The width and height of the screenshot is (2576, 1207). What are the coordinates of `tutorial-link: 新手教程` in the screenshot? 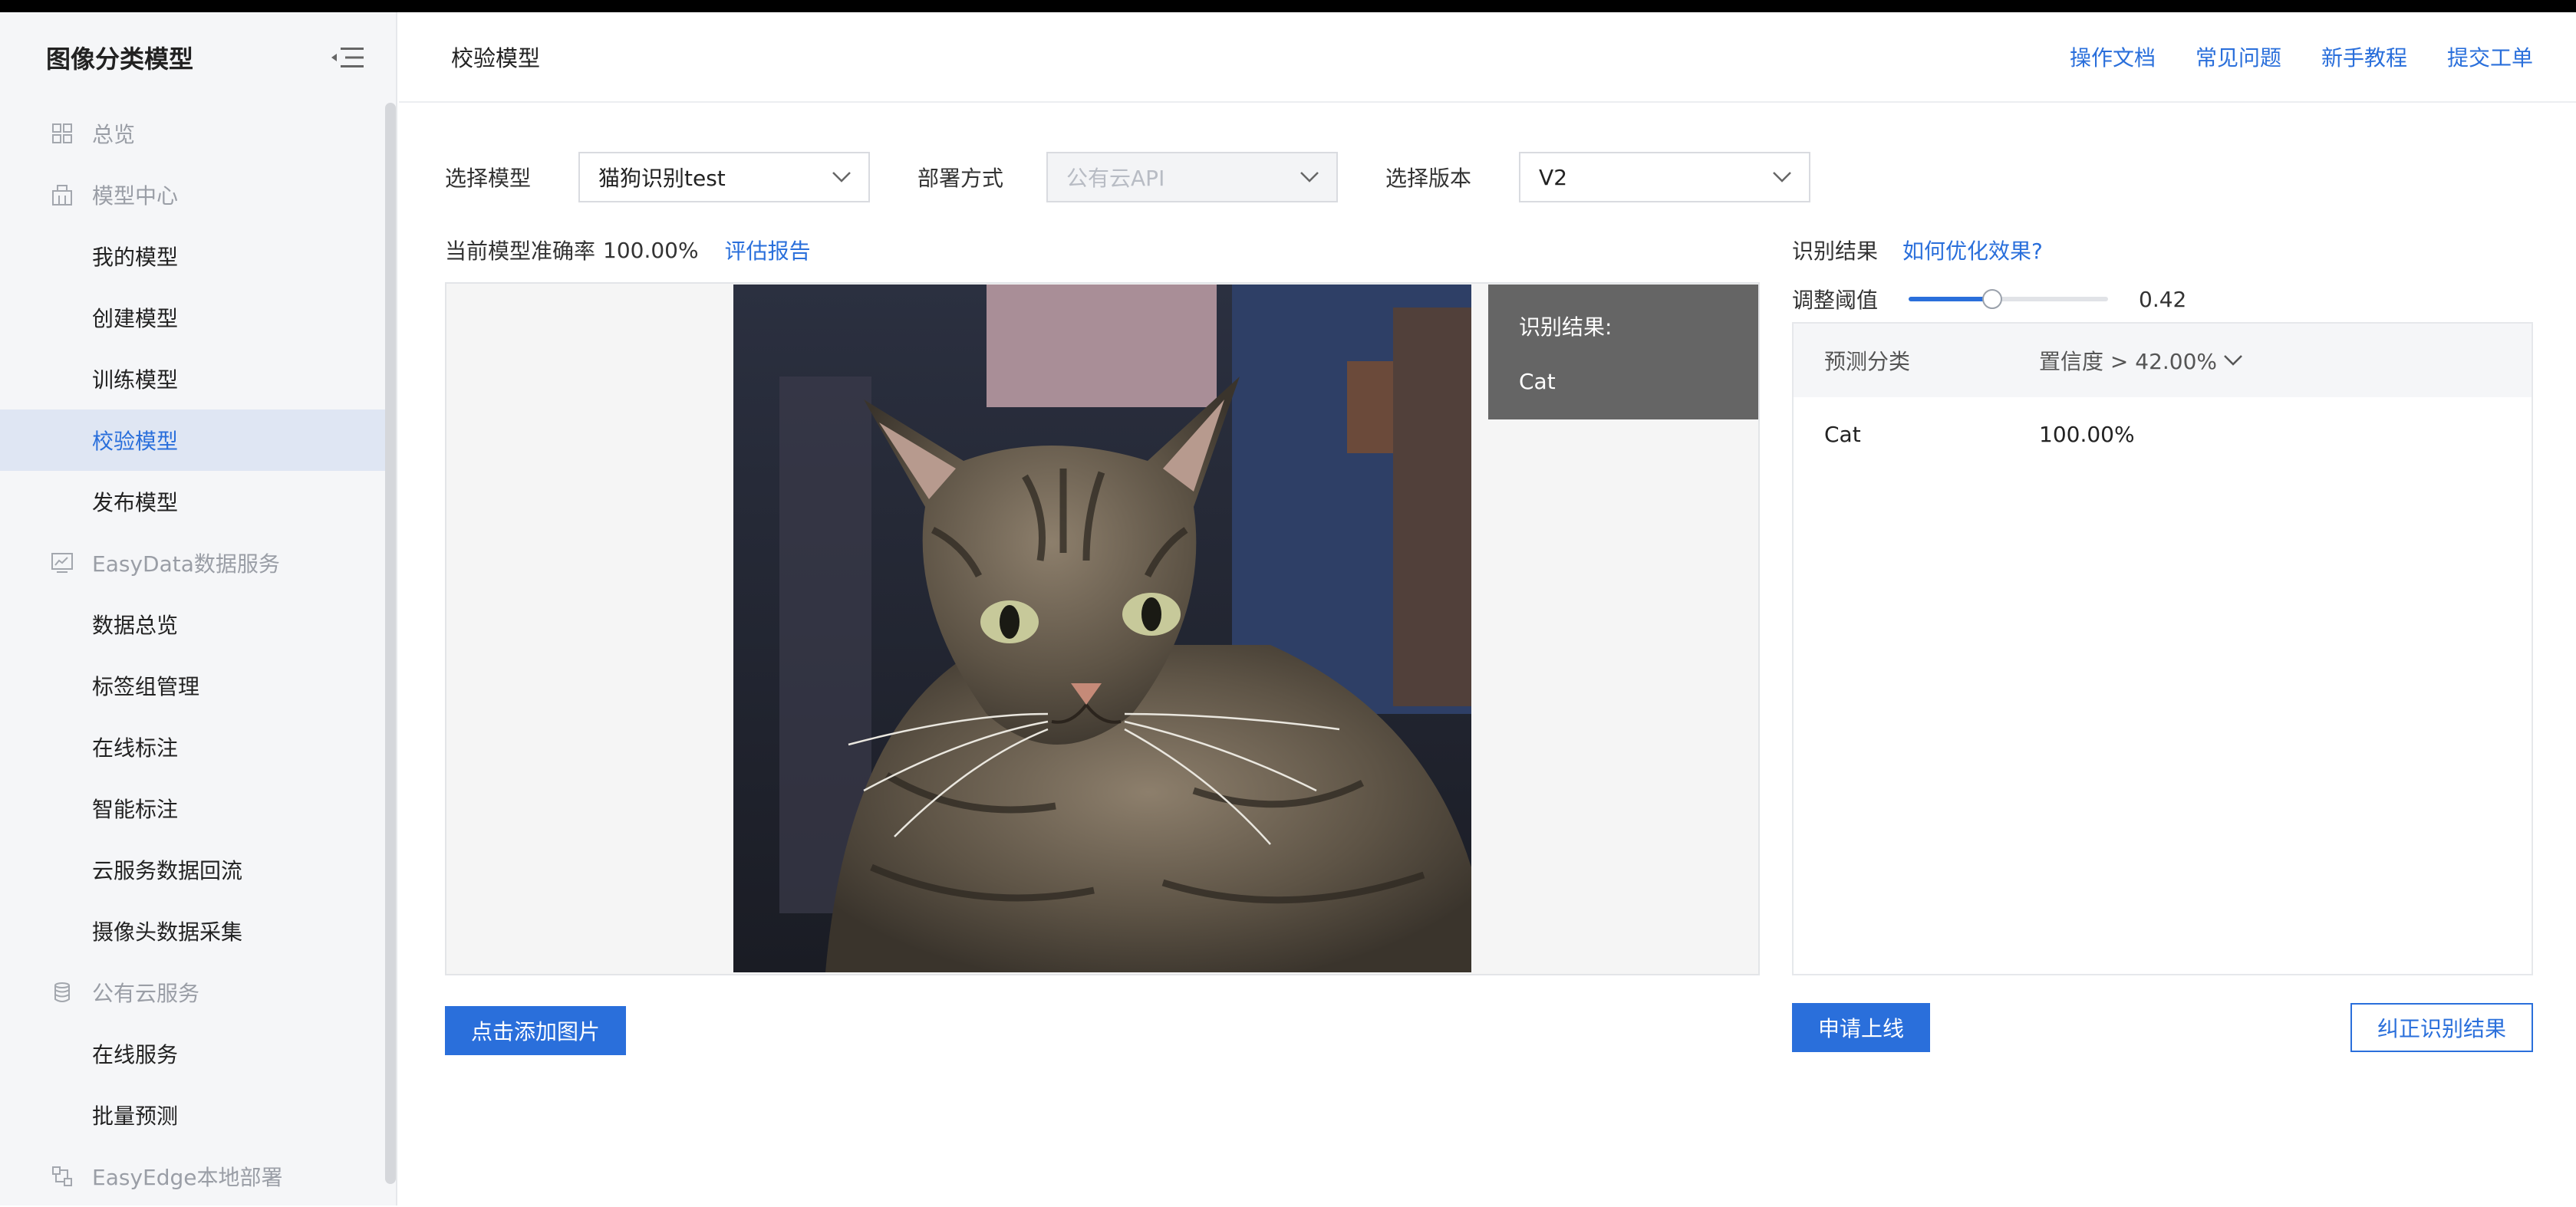 It's located at (2364, 56).